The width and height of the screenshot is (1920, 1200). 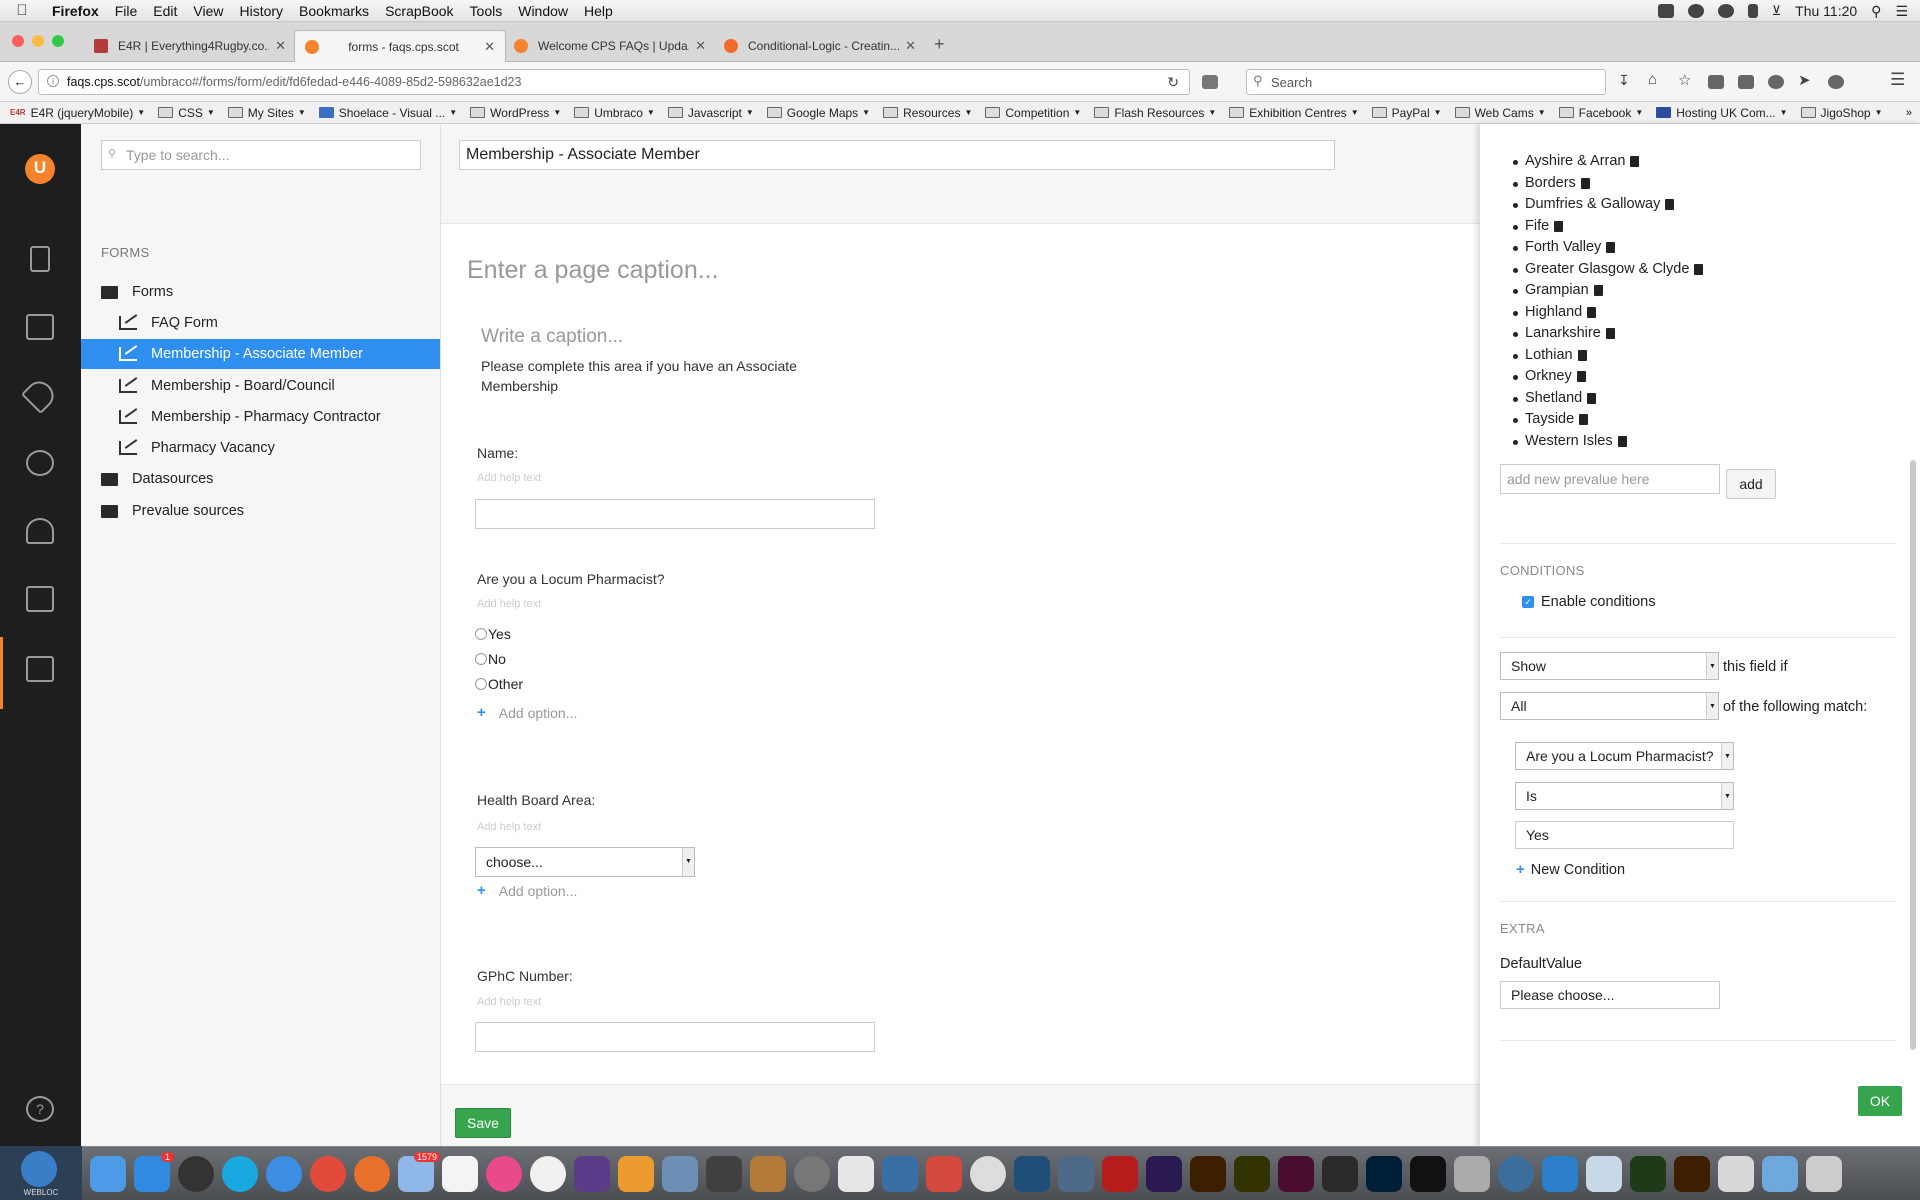 I want to click on sync-icon, so click(x=1725, y=11).